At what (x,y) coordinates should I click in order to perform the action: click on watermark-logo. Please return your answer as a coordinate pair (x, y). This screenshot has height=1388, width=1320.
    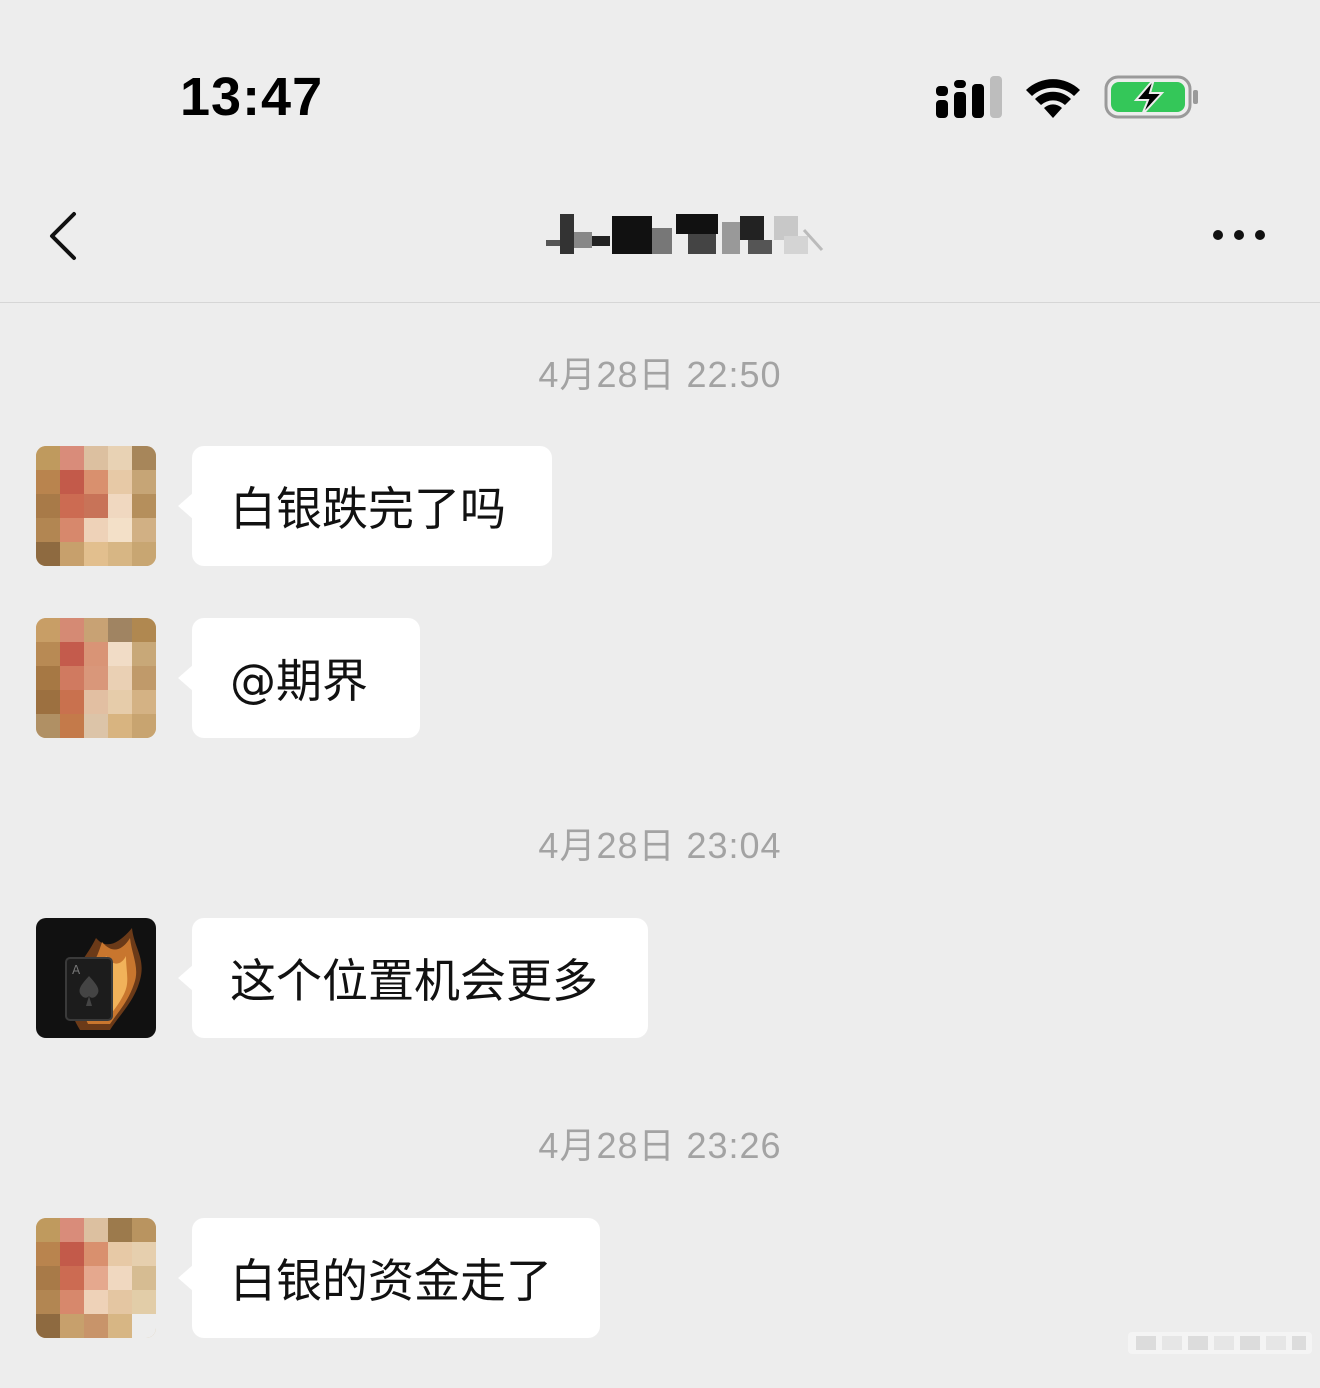
    Looking at the image, I should click on (1220, 1343).